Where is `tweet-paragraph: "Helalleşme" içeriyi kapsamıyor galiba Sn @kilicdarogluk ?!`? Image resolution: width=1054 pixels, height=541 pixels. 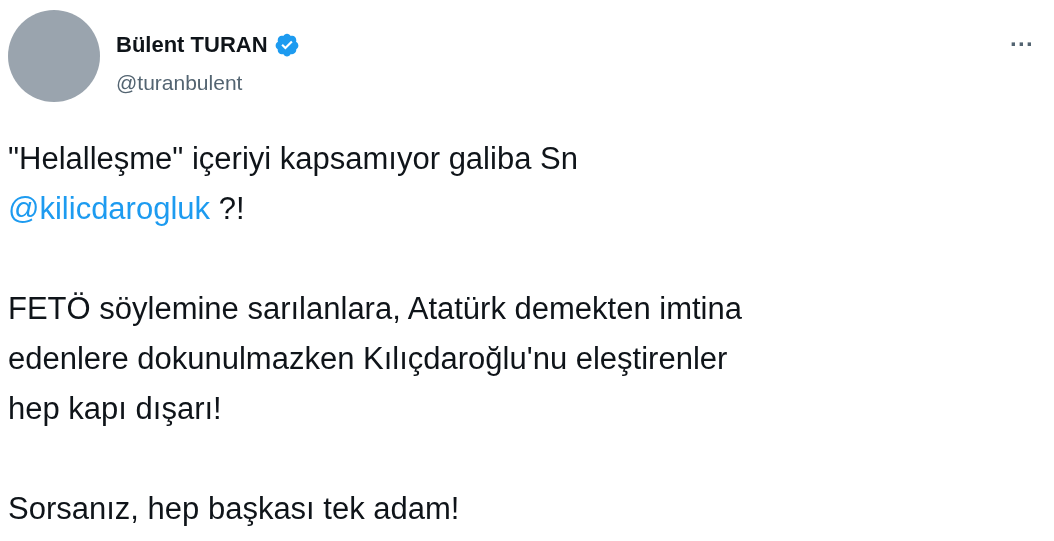 tweet-paragraph: "Helalleşme" içeriyi kapsamıyor galiba Sn @kilicdarogluk ?! is located at coordinates (293, 184).